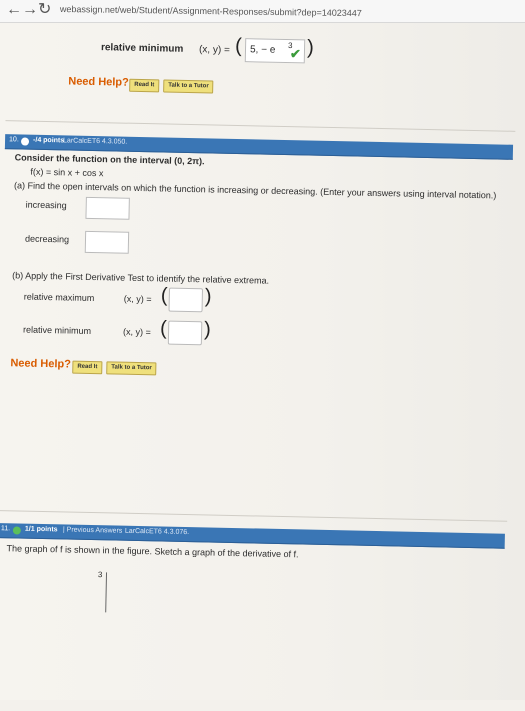 The image size is (525, 711). Describe the element at coordinates (136, 332) in the screenshot. I see `rel-min-xy-label: (x, y) =` at that location.